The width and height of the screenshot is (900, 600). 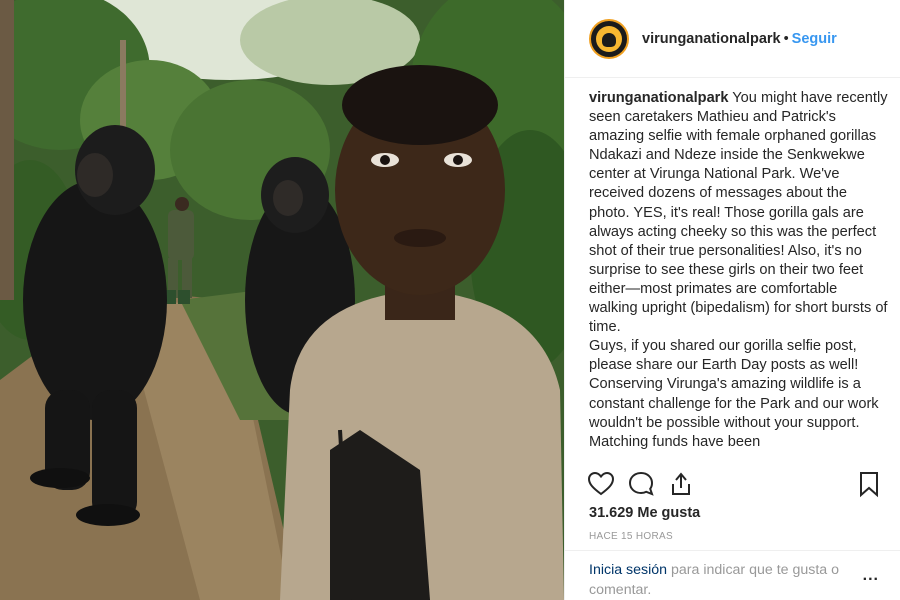 What do you see at coordinates (644, 513) in the screenshot?
I see `likes-count: 31.629 Me gusta` at bounding box center [644, 513].